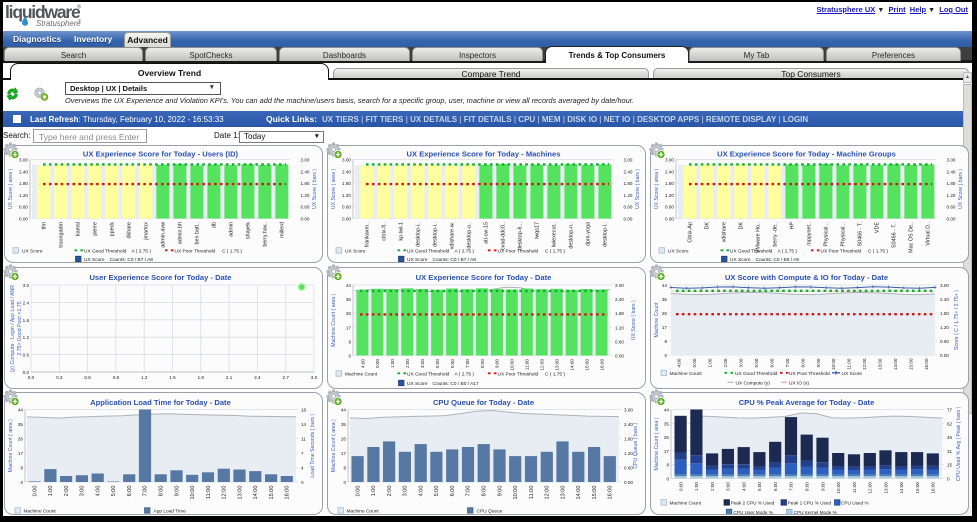  I want to click on svg-text: tfm, so click(45, 226).